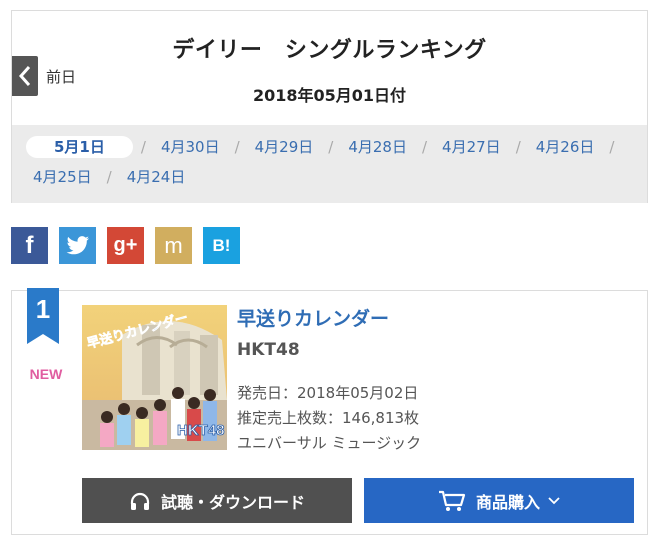  Describe the element at coordinates (79, 147) in the screenshot. I see `date-tab-active: 5月1日` at that location.